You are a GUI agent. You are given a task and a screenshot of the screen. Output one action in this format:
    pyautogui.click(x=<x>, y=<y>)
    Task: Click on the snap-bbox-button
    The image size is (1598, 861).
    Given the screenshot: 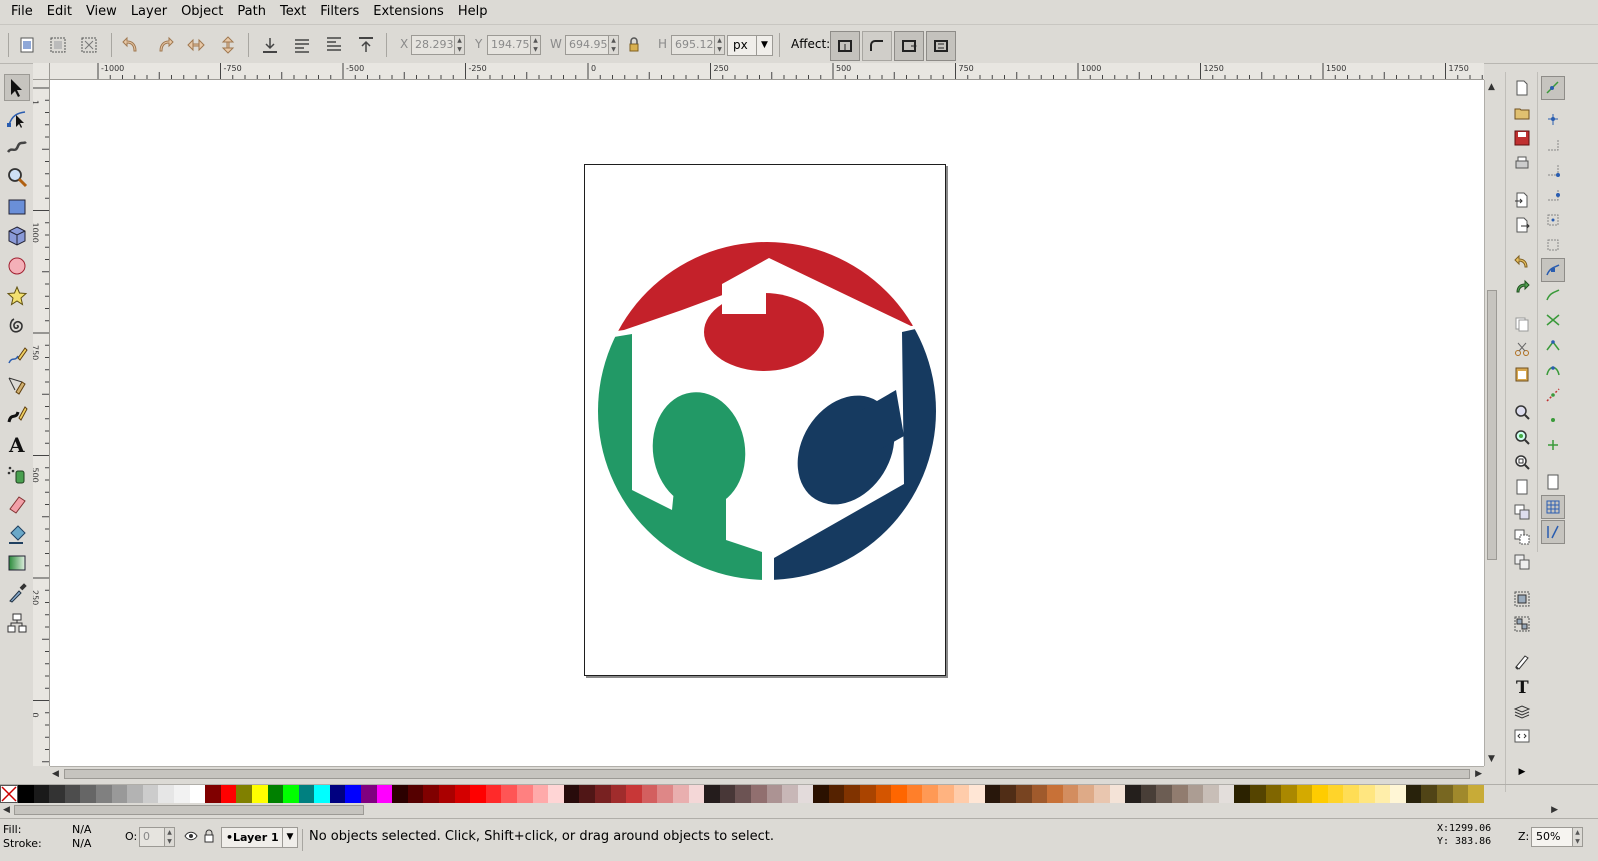 What is the action you would take?
    pyautogui.click(x=1553, y=120)
    